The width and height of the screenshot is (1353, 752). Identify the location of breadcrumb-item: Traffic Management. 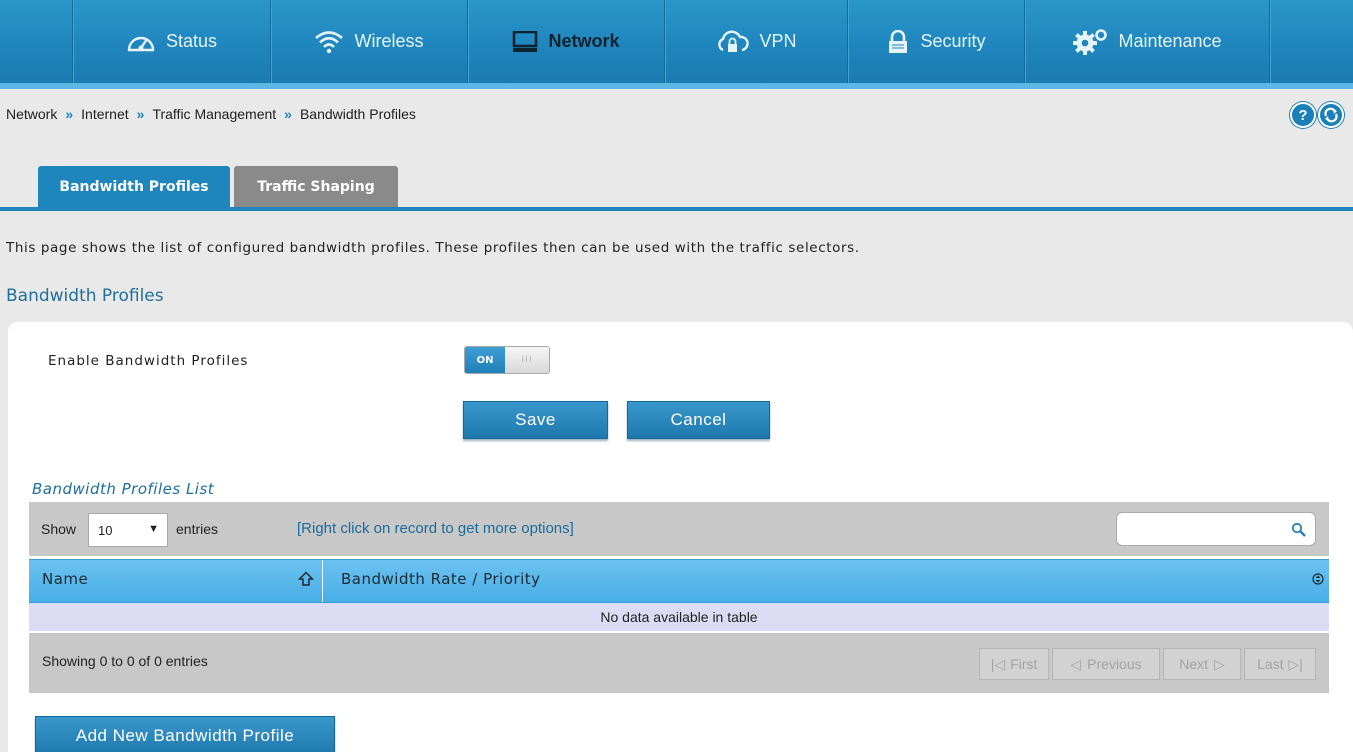
(214, 114).